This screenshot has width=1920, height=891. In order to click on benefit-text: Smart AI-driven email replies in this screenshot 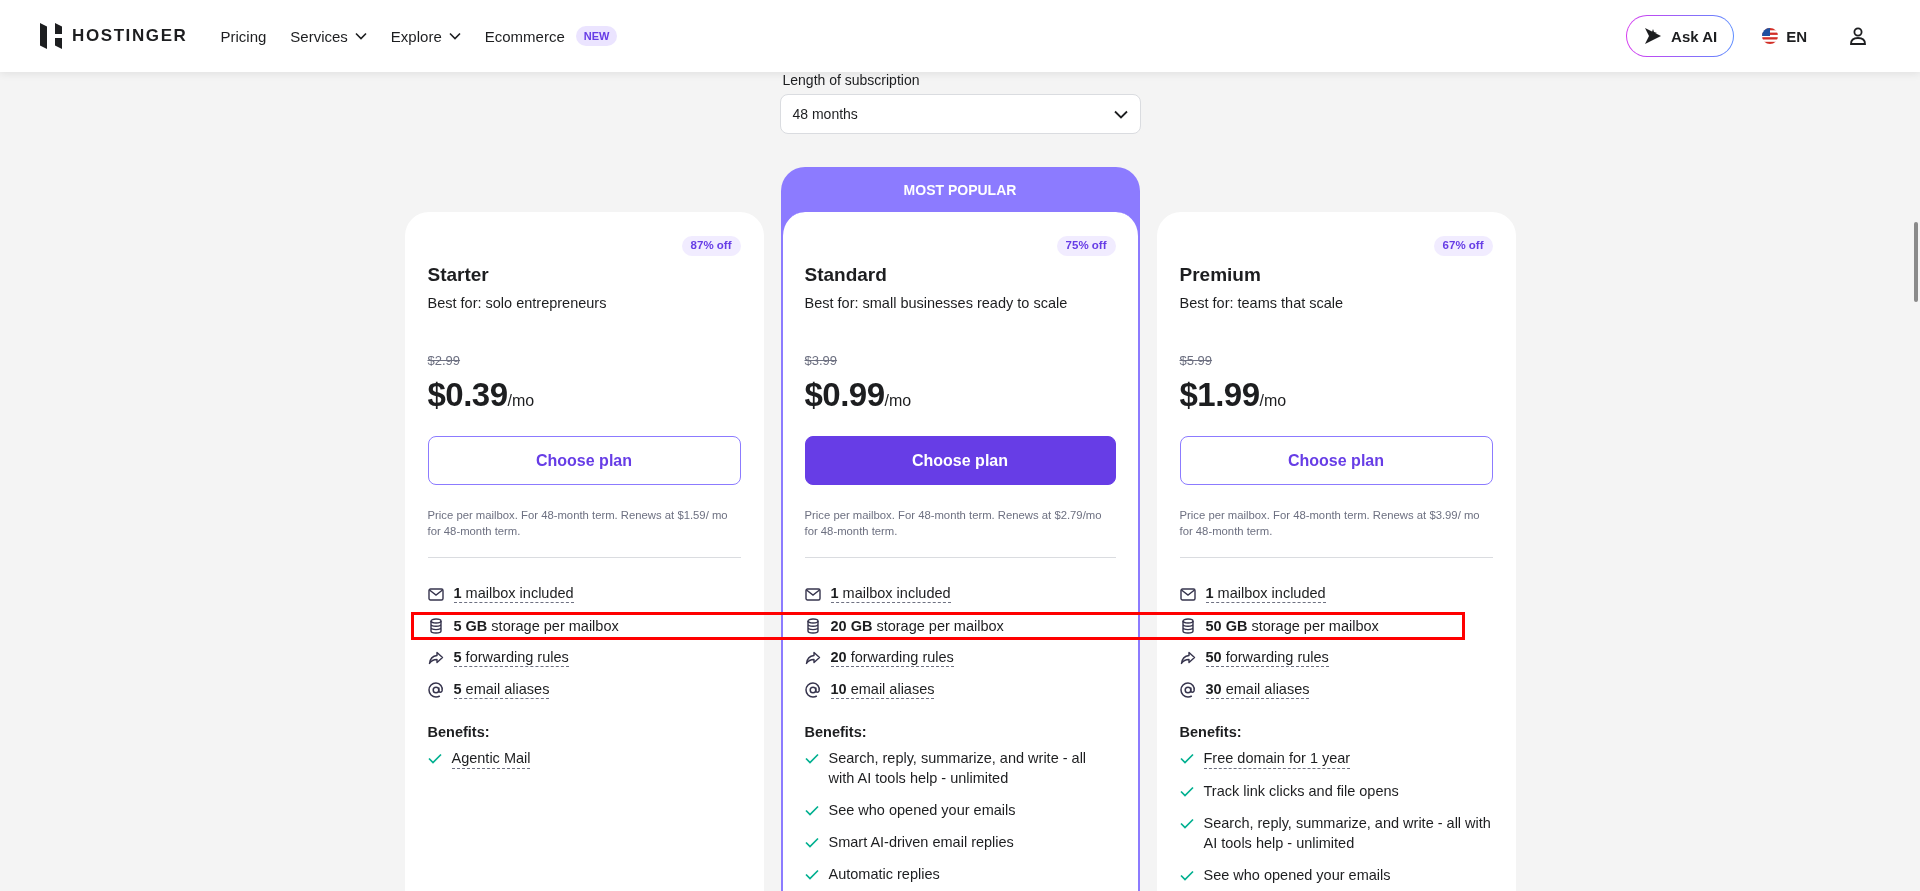, I will do `click(921, 842)`.